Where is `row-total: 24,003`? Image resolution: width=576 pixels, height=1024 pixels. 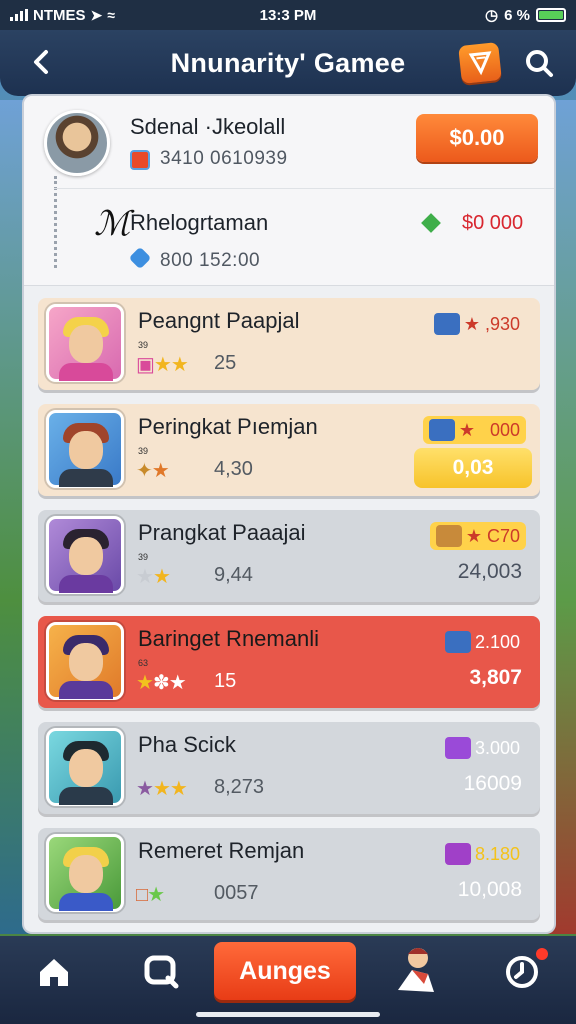 row-total: 24,003 is located at coordinates (489, 571).